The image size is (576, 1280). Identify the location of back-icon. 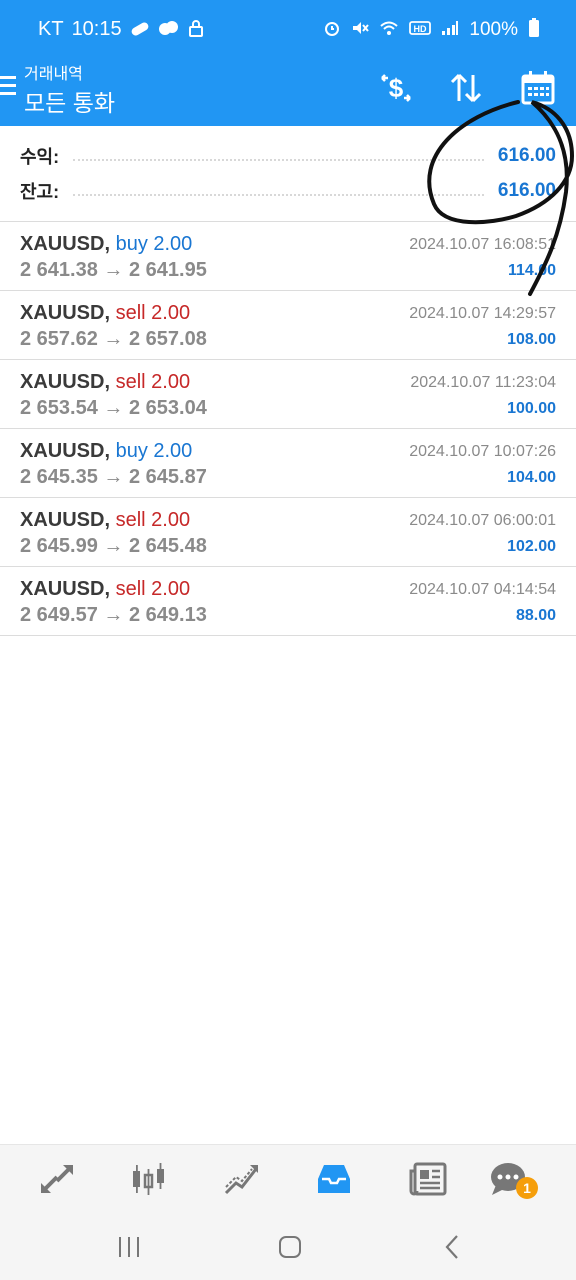
(451, 1247).